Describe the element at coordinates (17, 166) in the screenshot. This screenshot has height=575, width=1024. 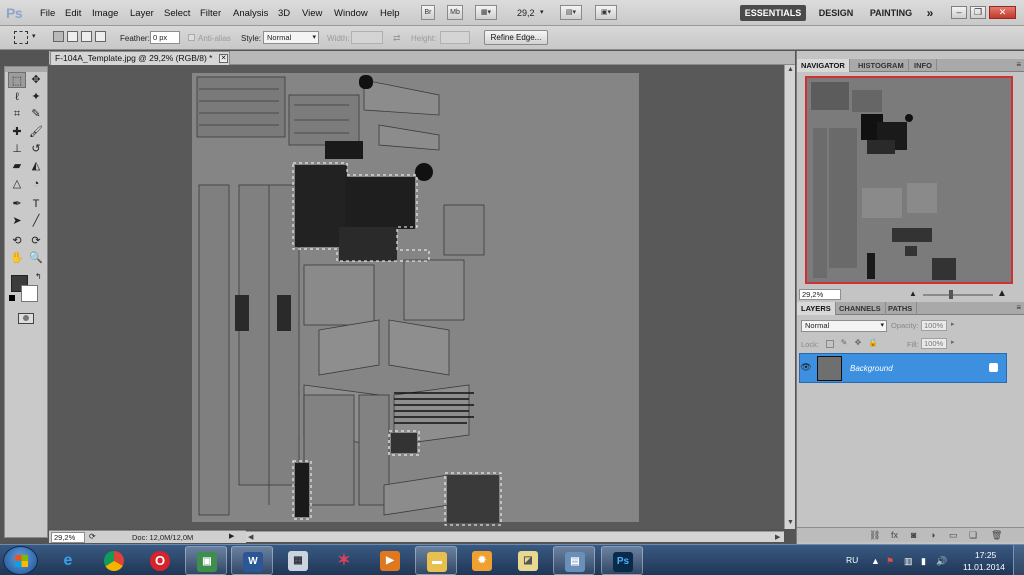
I see `eraser-tool-icon: ▰` at that location.